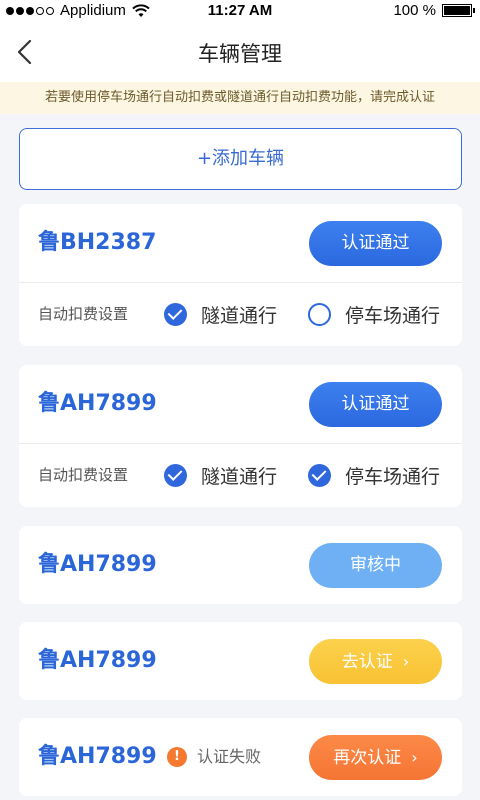 The image size is (480, 800). What do you see at coordinates (240, 243) in the screenshot?
I see `card-header: 鲁BH2387 认证通过` at bounding box center [240, 243].